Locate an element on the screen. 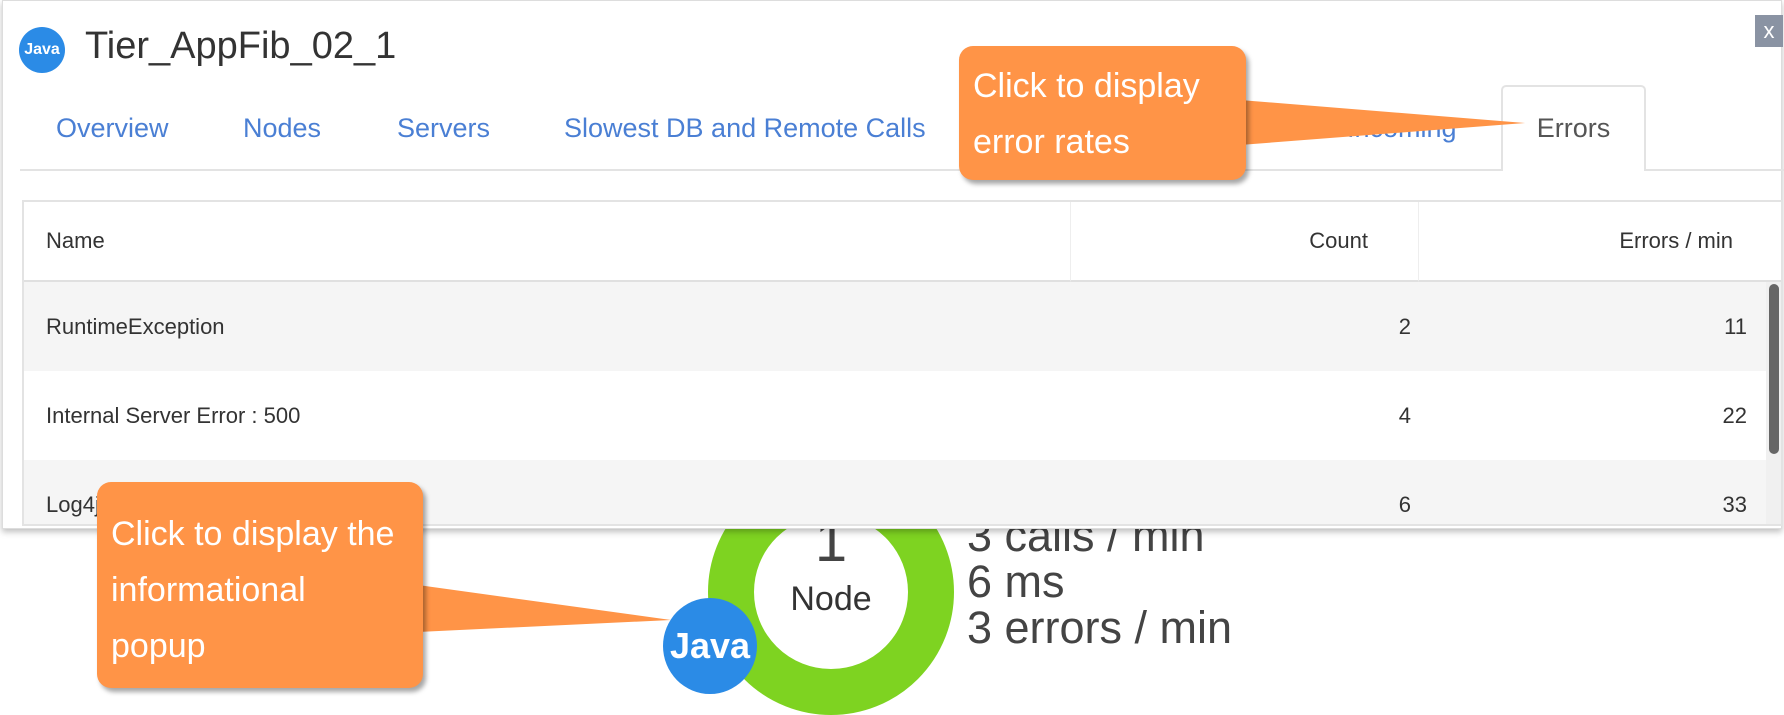 Image resolution: width=1784 pixels, height=715 pixels. callout-arrow-popup is located at coordinates (544, 608).